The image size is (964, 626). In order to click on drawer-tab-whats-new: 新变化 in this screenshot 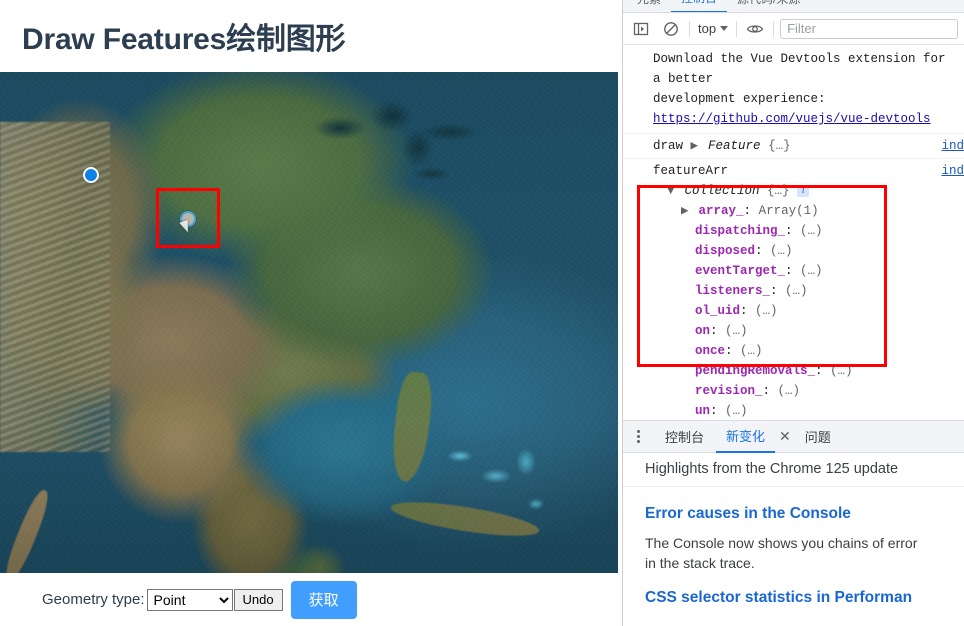, I will do `click(746, 437)`.